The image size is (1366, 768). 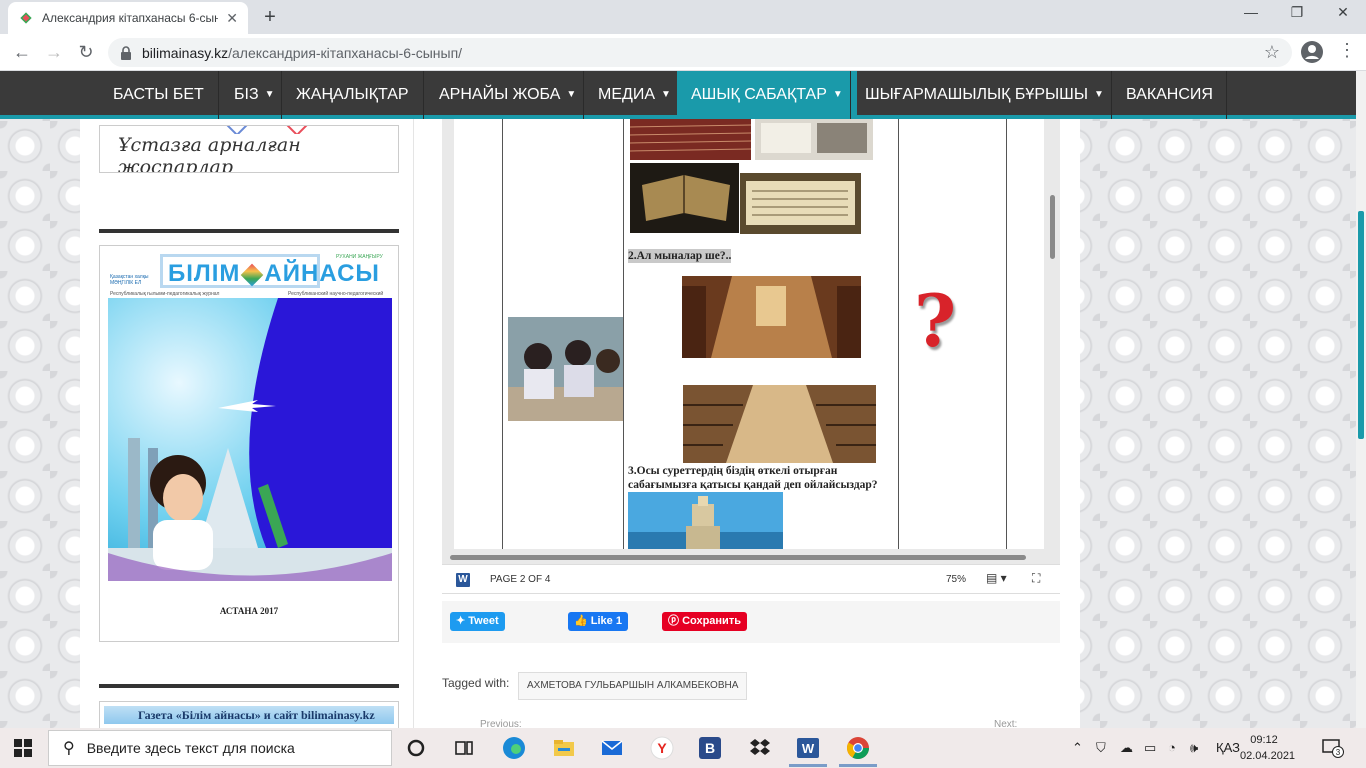 I want to click on zoom-level: 75%, so click(x=956, y=579).